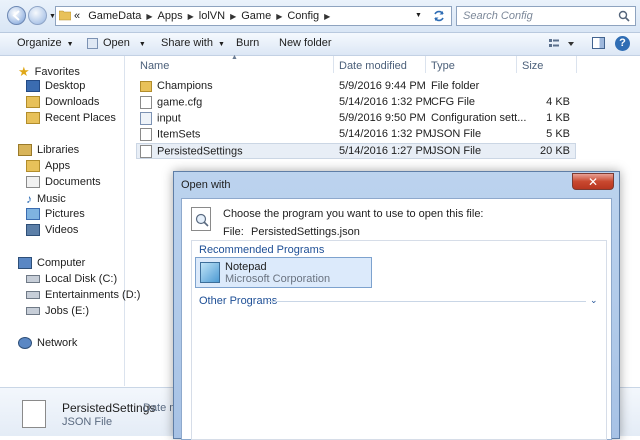 Image resolution: width=640 pixels, height=440 pixels. Describe the element at coordinates (87, 422) in the screenshot. I see `details-file-type: JSON File` at that location.